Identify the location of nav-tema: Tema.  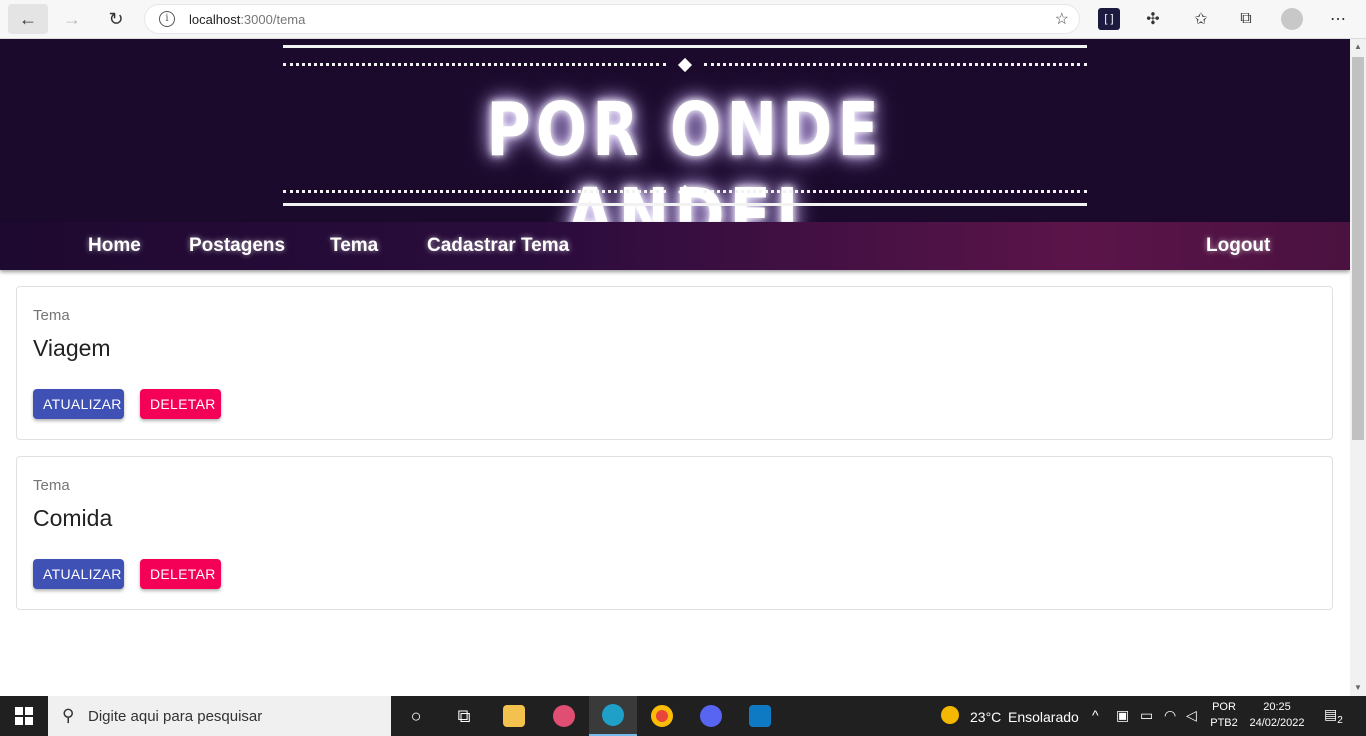
(354, 246).